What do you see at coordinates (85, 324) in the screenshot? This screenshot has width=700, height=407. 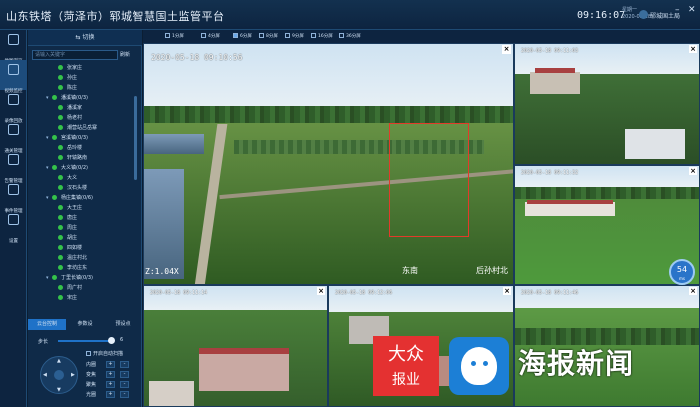 I see `tab-params: 参数设` at bounding box center [85, 324].